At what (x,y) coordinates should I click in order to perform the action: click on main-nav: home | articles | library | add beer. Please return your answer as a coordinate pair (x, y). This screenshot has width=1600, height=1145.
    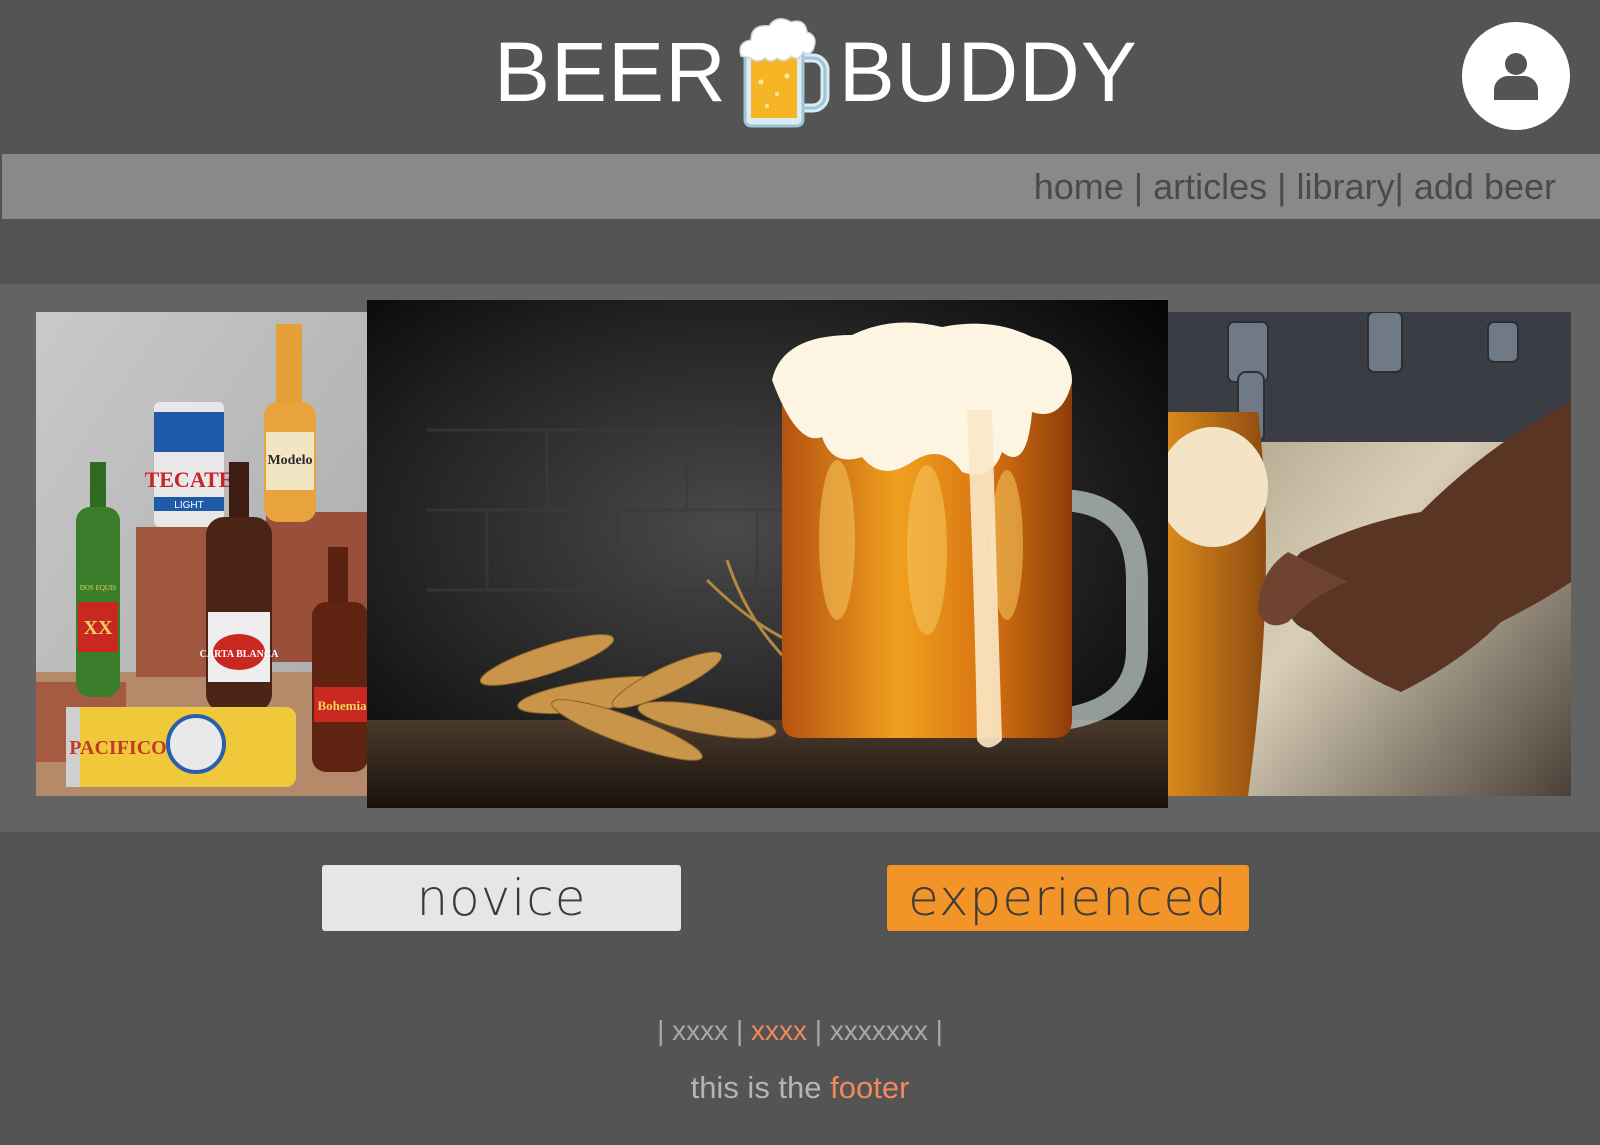
    Looking at the image, I should click on (801, 186).